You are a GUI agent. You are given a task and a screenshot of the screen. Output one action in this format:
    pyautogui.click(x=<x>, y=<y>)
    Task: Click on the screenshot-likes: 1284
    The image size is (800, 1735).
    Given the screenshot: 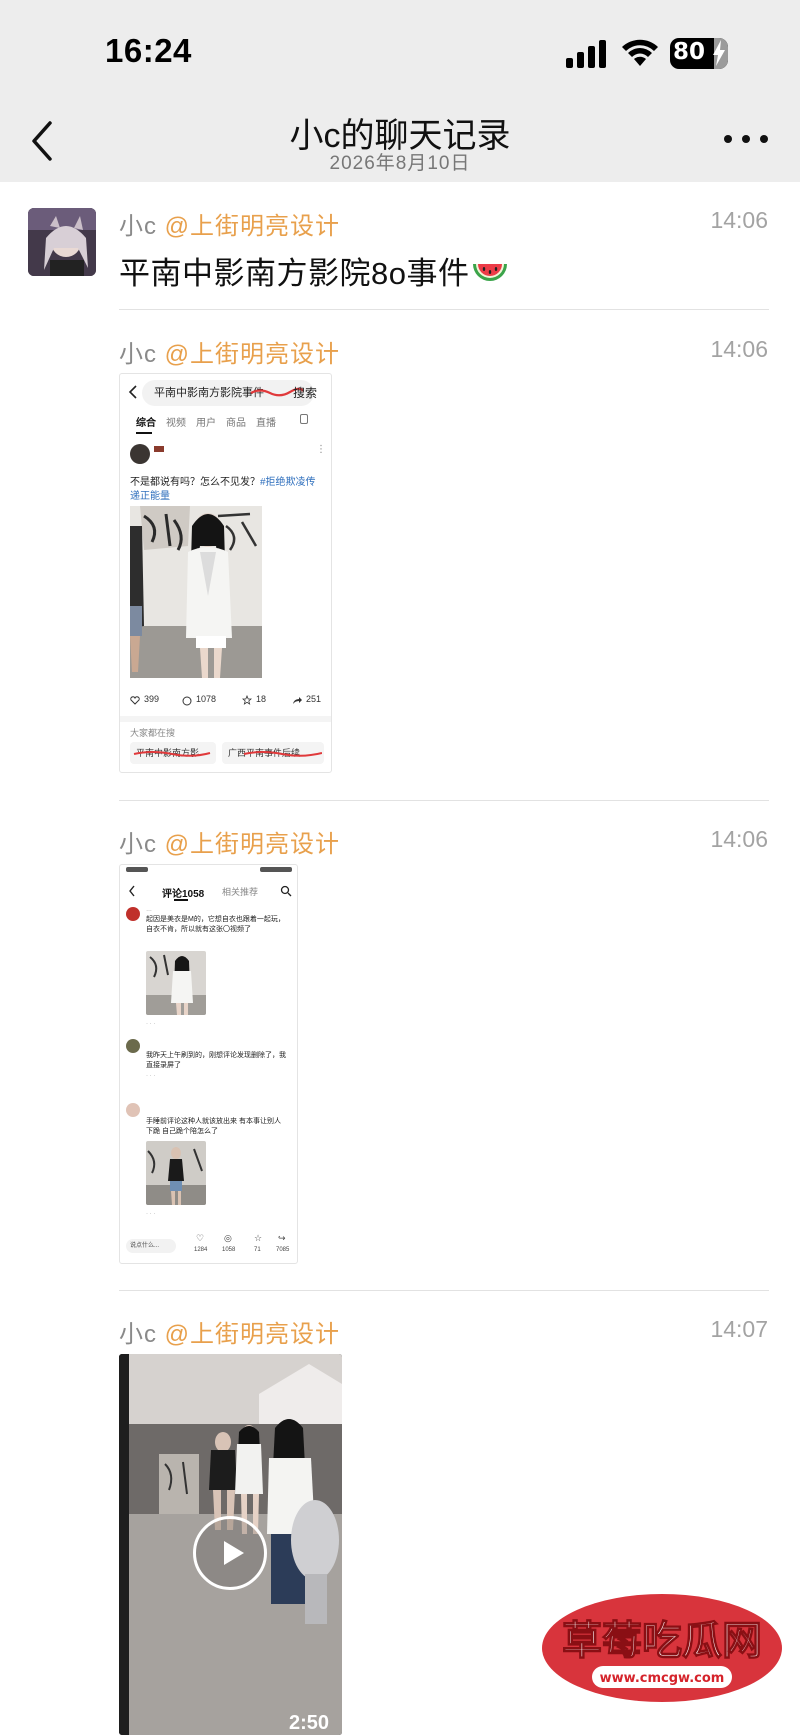 What is the action you would take?
    pyautogui.click(x=201, y=1250)
    